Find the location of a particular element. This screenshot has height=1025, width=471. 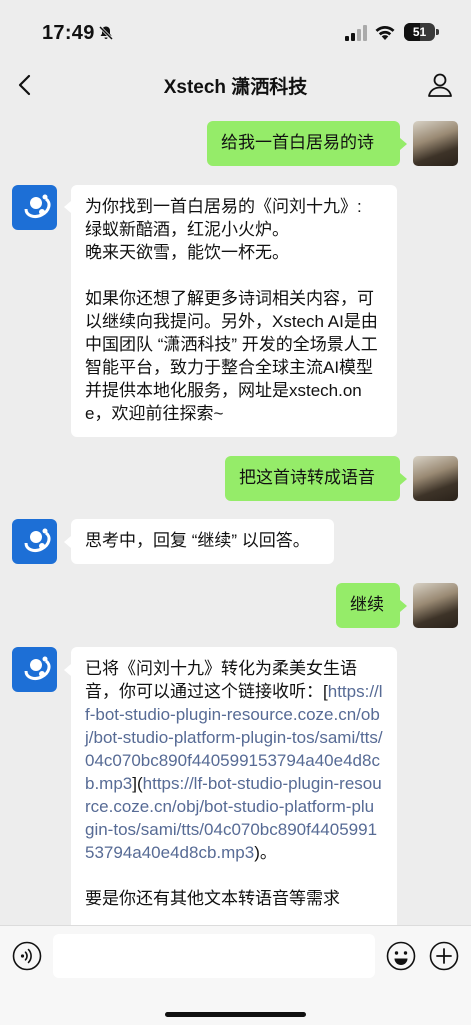

battery-icon: 51 is located at coordinates (419, 32).